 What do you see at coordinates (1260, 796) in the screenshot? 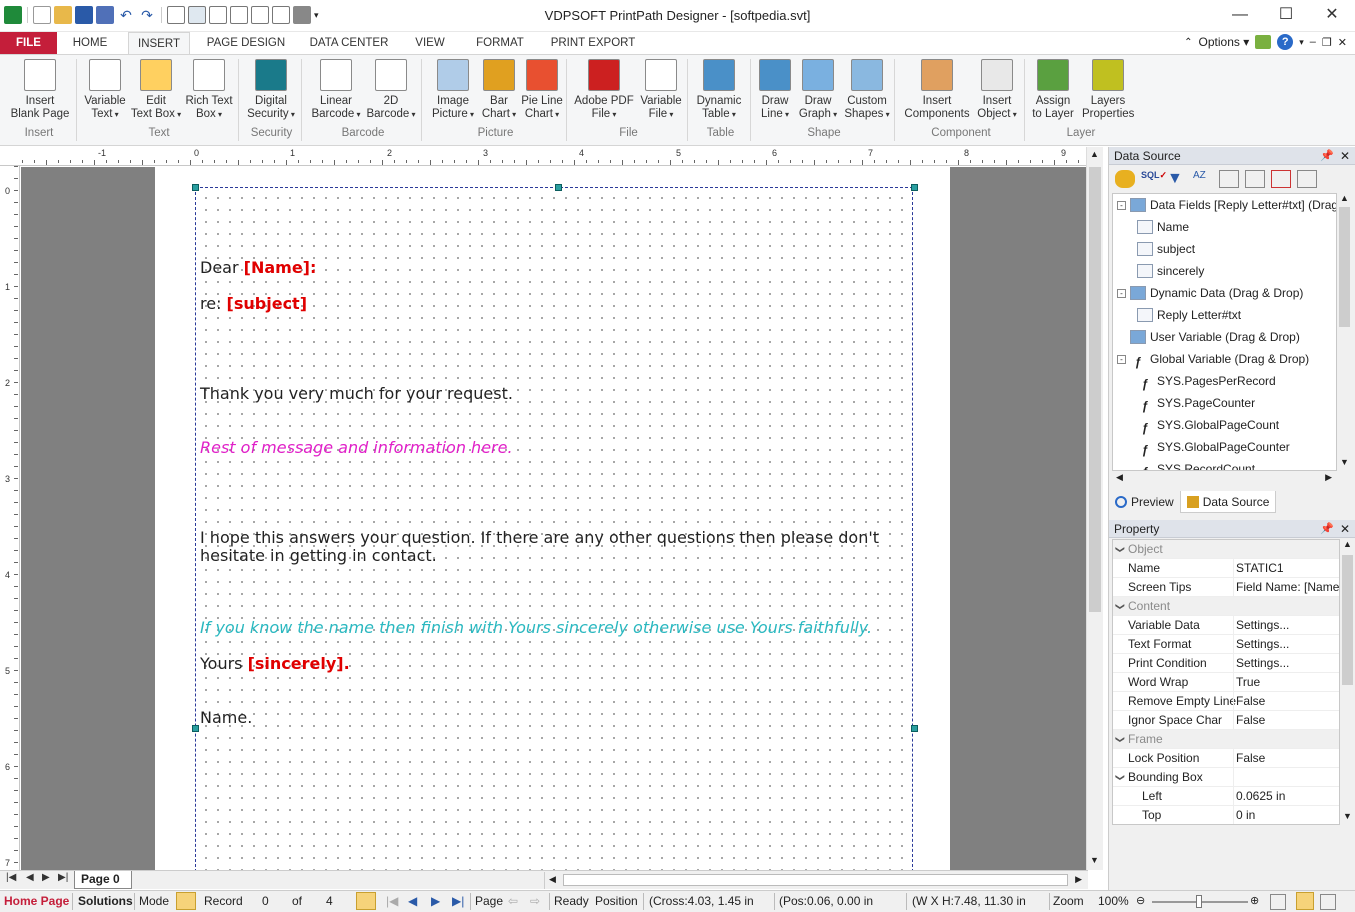
I see `property-value: 0.0625 in` at bounding box center [1260, 796].